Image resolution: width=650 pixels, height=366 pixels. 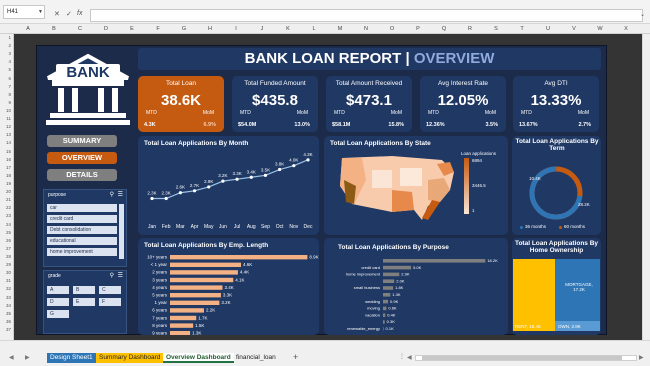 I want to click on next-sheet-icon: ▶, so click(x=27, y=357).